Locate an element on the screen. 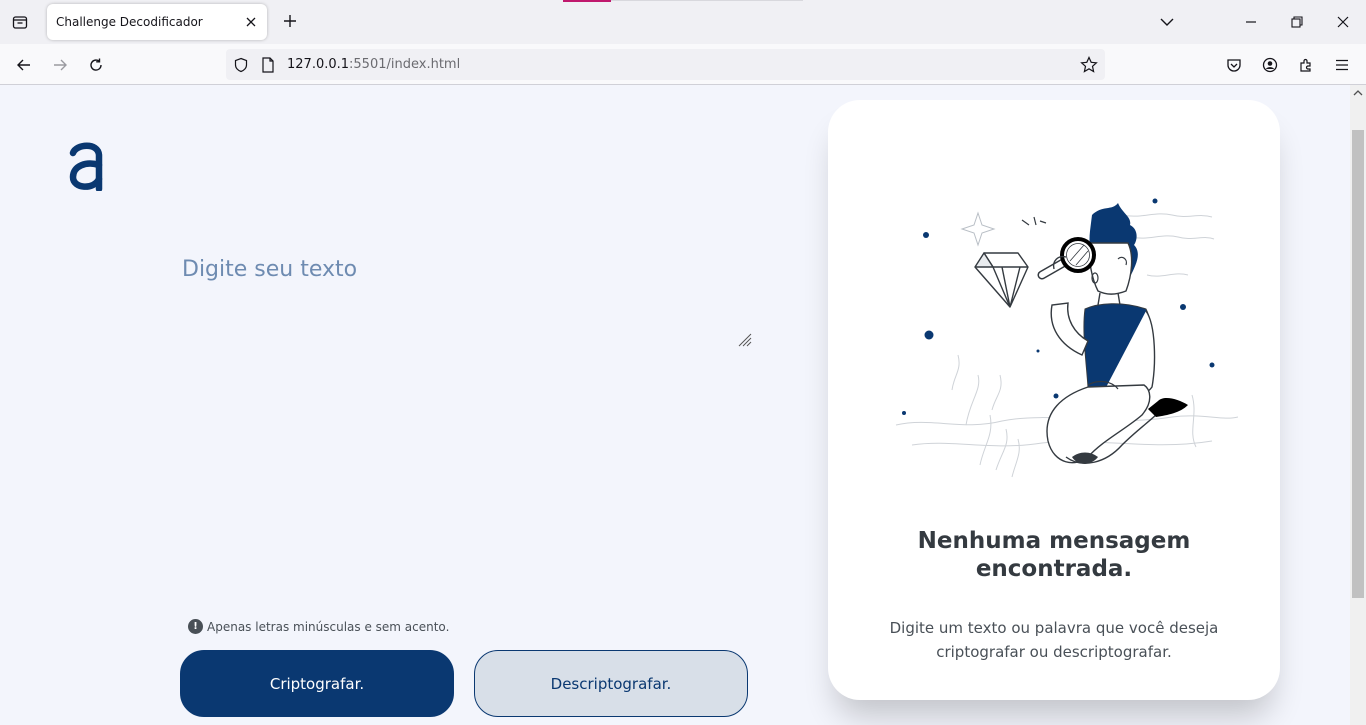 This screenshot has width=1366, height=725. browser-tab: Challenge Decodificador is located at coordinates (157, 22).